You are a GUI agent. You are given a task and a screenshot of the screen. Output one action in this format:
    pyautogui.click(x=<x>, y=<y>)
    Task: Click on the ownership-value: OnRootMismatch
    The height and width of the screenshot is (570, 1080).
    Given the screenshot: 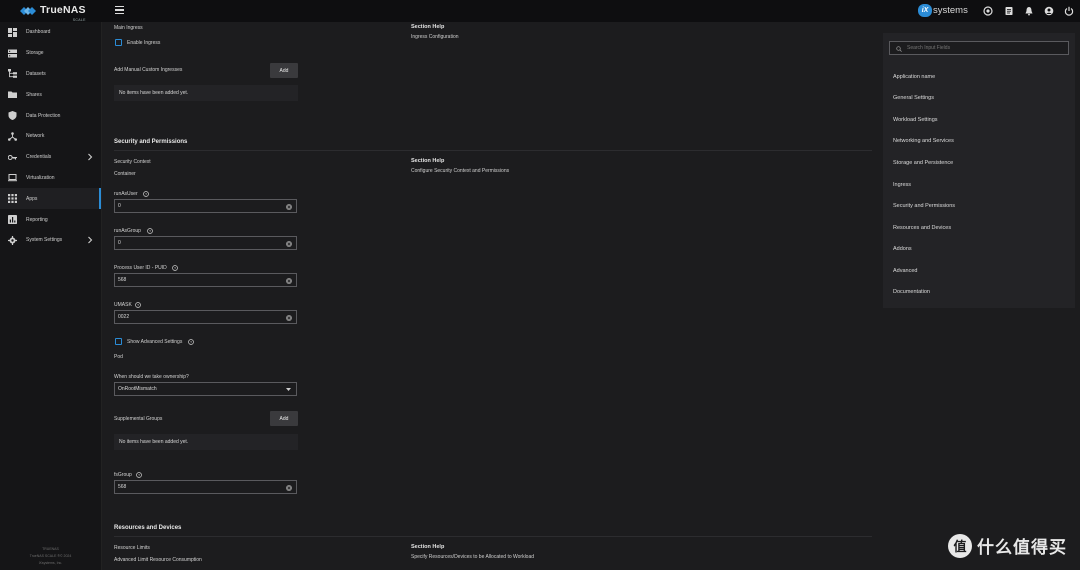 What is the action you would take?
    pyautogui.click(x=137, y=389)
    